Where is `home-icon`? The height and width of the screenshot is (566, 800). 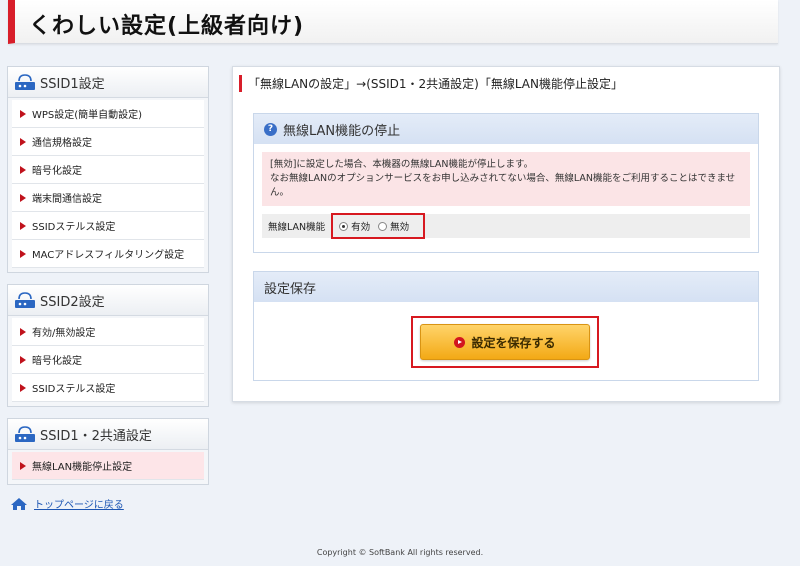
home-icon is located at coordinates (19, 503).